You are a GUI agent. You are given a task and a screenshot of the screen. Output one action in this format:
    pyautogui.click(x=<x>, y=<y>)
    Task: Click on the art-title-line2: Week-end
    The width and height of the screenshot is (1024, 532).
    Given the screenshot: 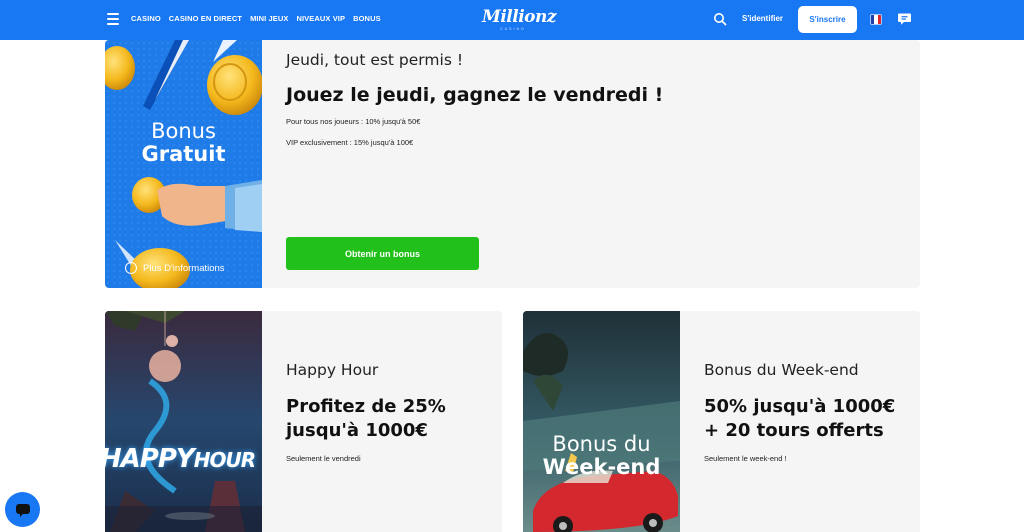 What is the action you would take?
    pyautogui.click(x=601, y=467)
    